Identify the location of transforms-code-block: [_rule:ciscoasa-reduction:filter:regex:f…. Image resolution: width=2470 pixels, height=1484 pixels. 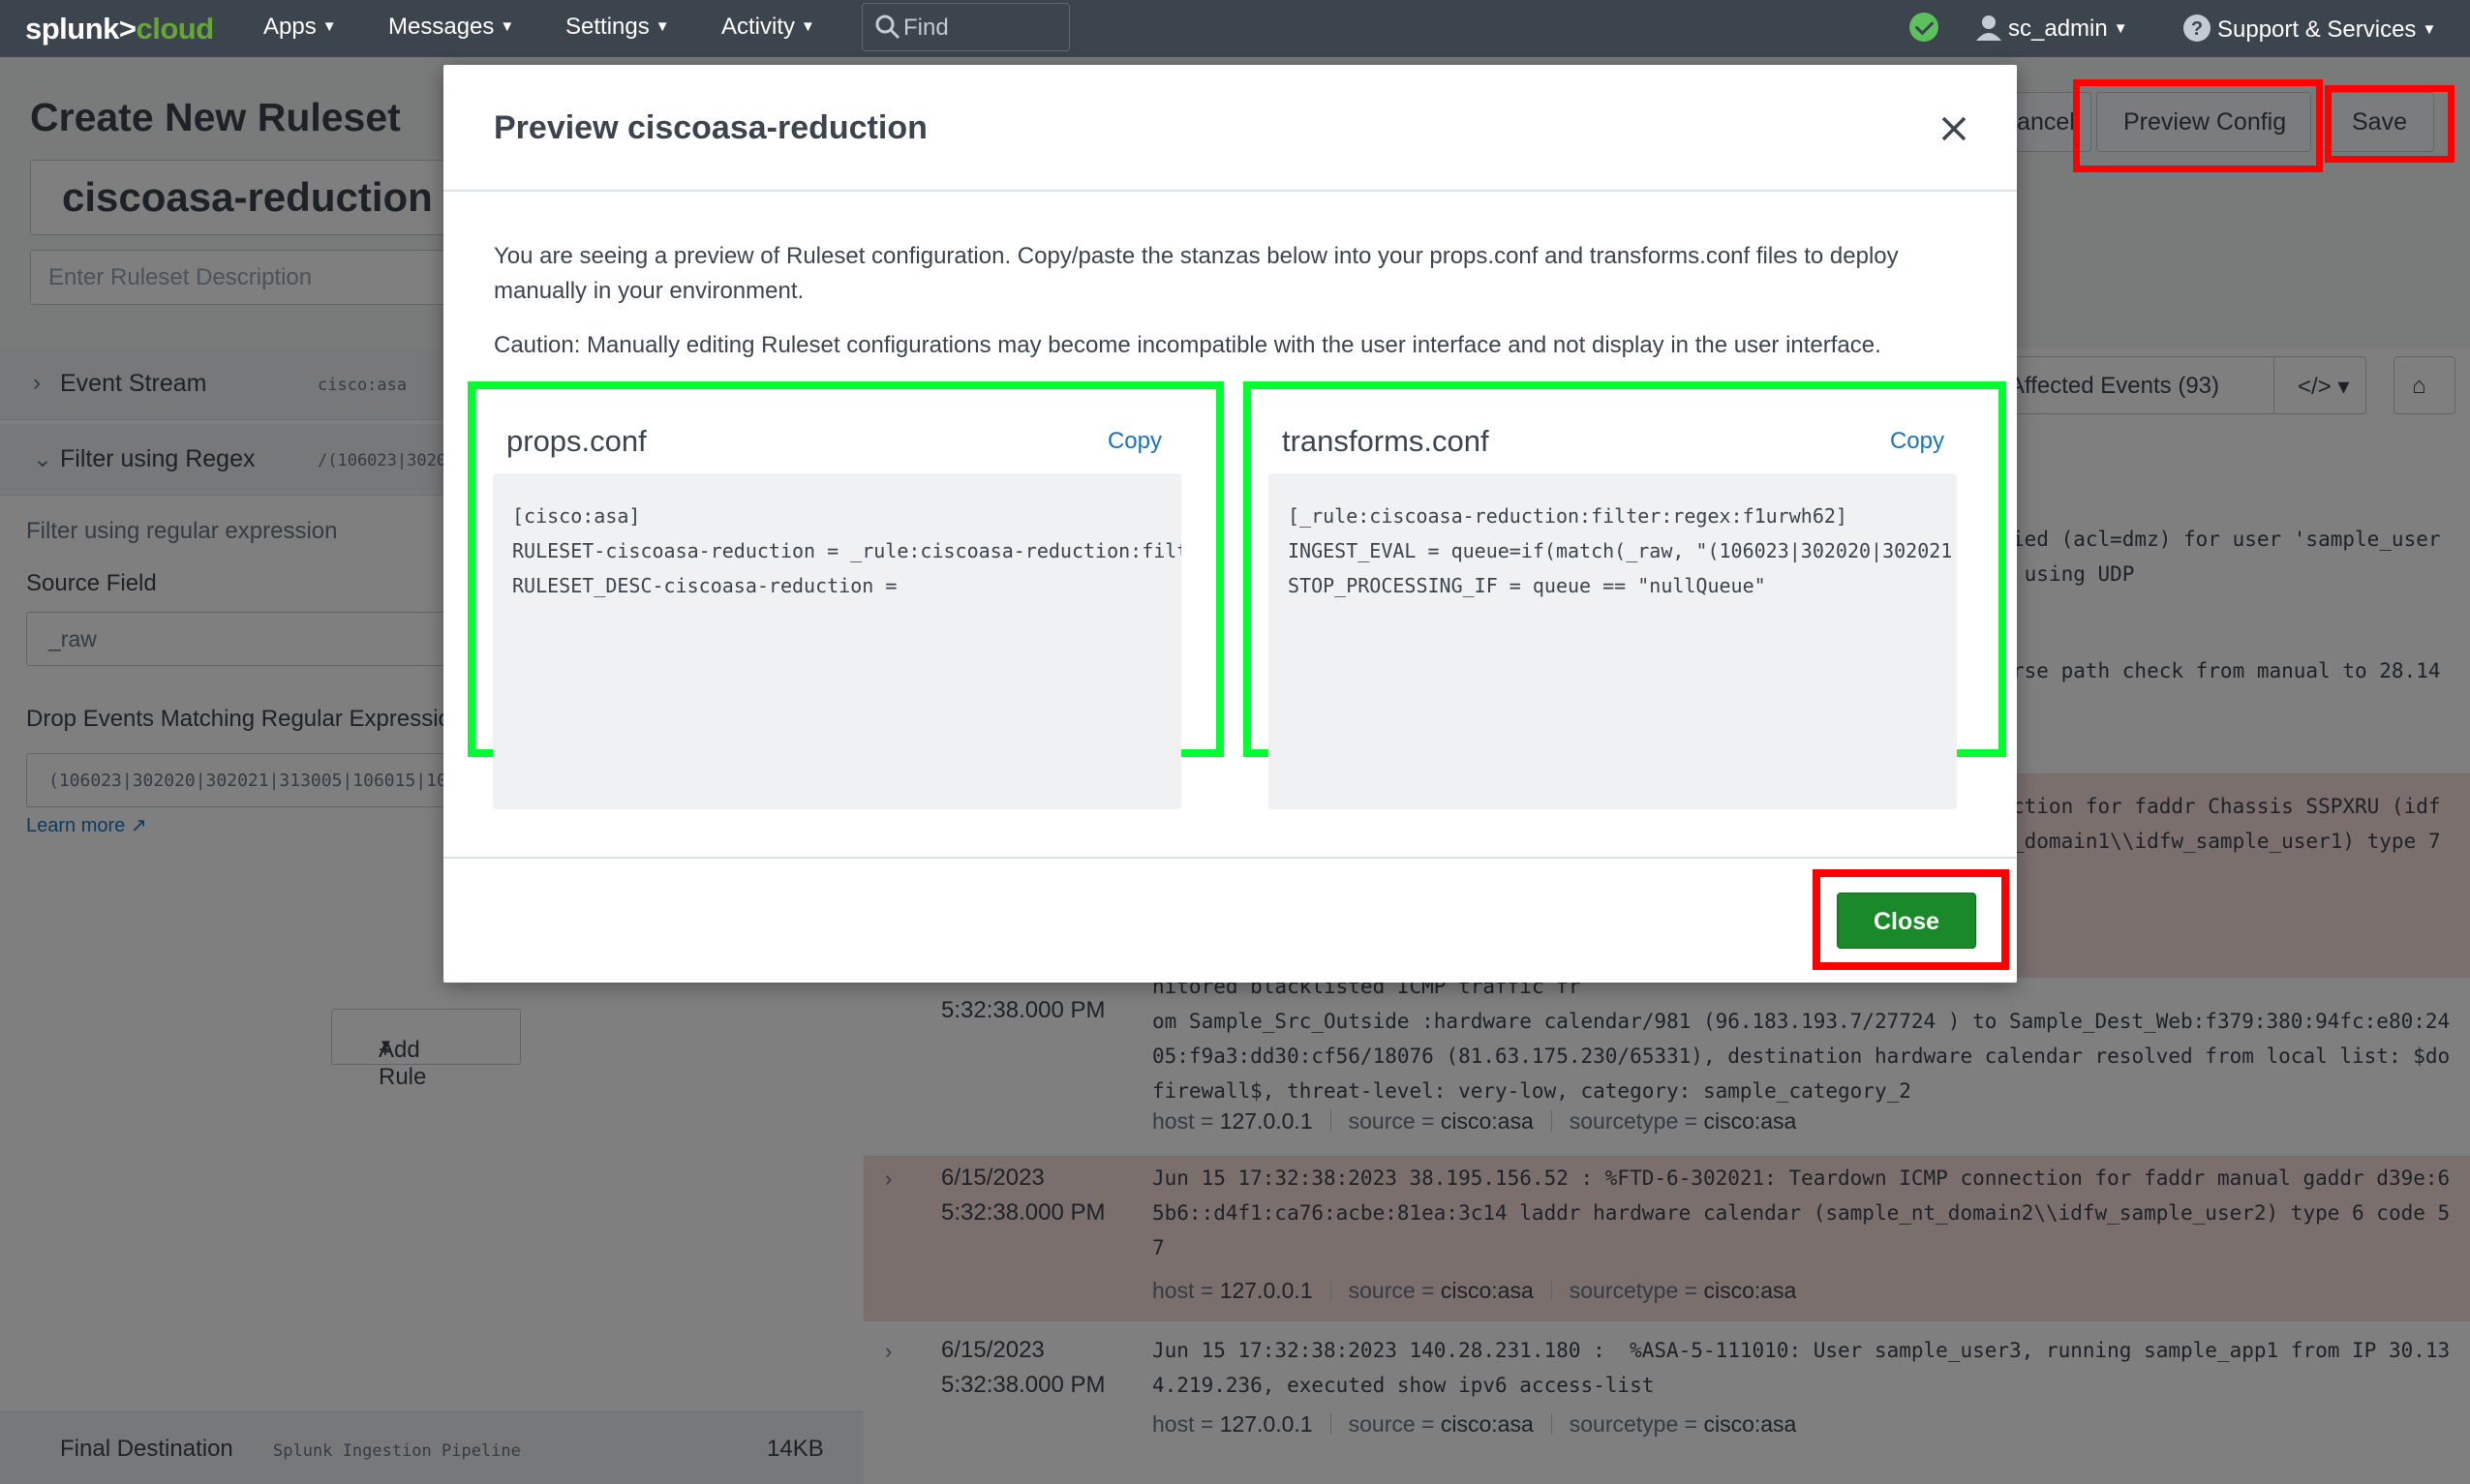
(1612, 641).